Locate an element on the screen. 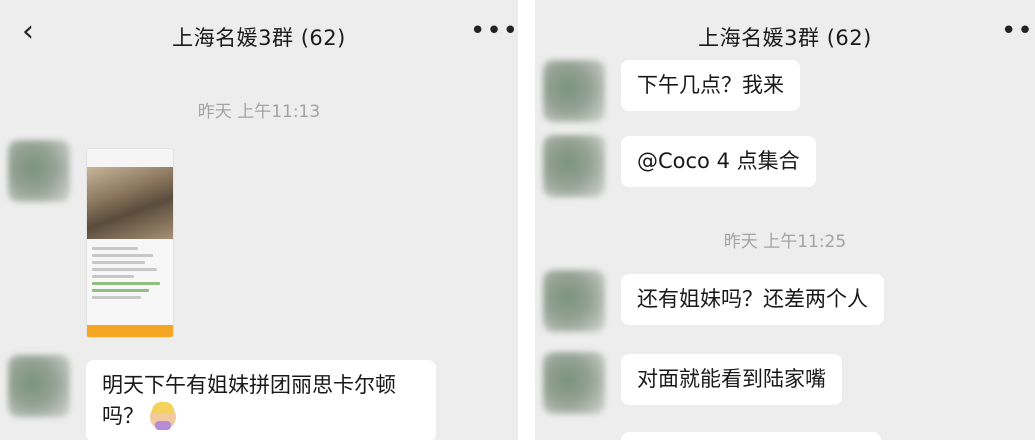 The height and width of the screenshot is (440, 1035). message-text: 下午几点？我来 is located at coordinates (710, 85).